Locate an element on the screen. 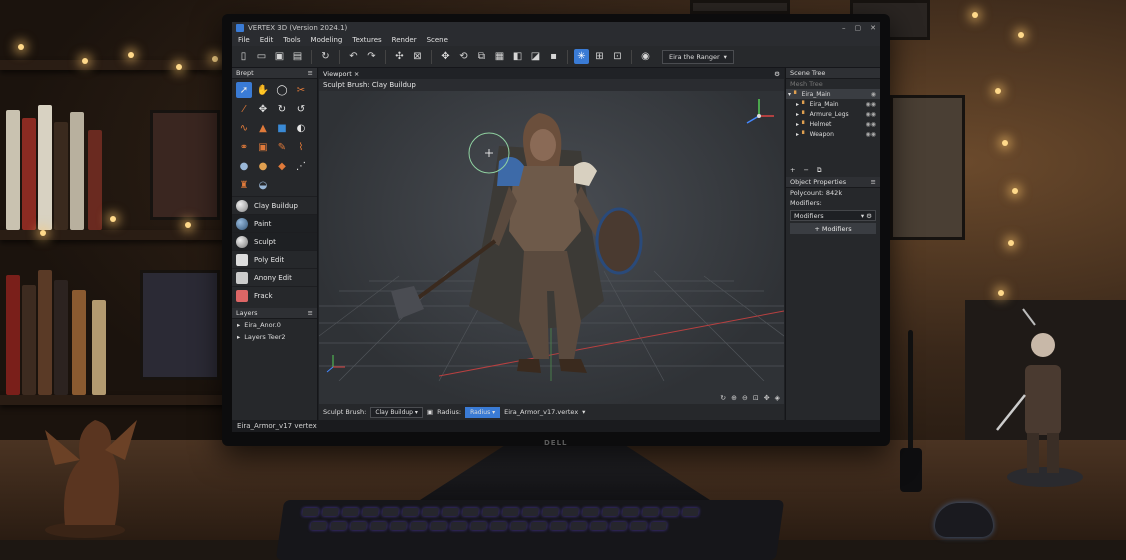 The height and width of the screenshot is (560, 1126). add-icon: + is located at coordinates (792, 170).